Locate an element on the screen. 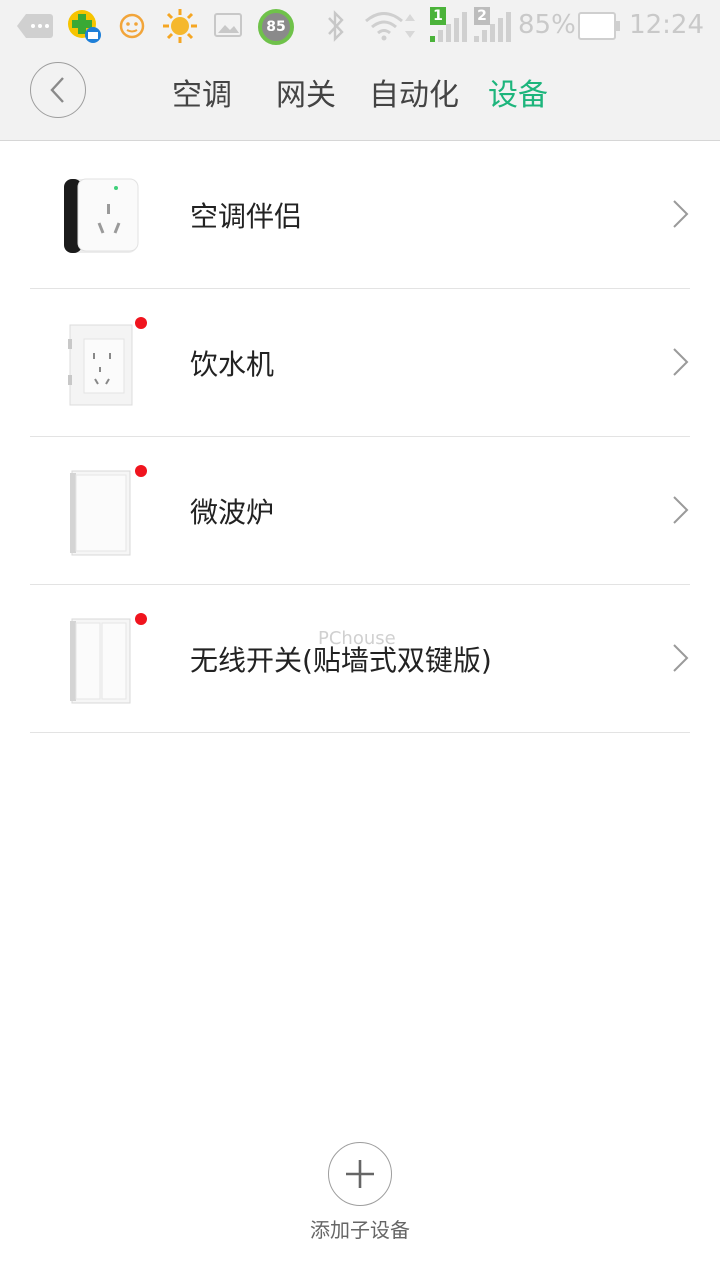 This screenshot has height=1280, width=720. tab-ac: 空调 is located at coordinates (202, 92).